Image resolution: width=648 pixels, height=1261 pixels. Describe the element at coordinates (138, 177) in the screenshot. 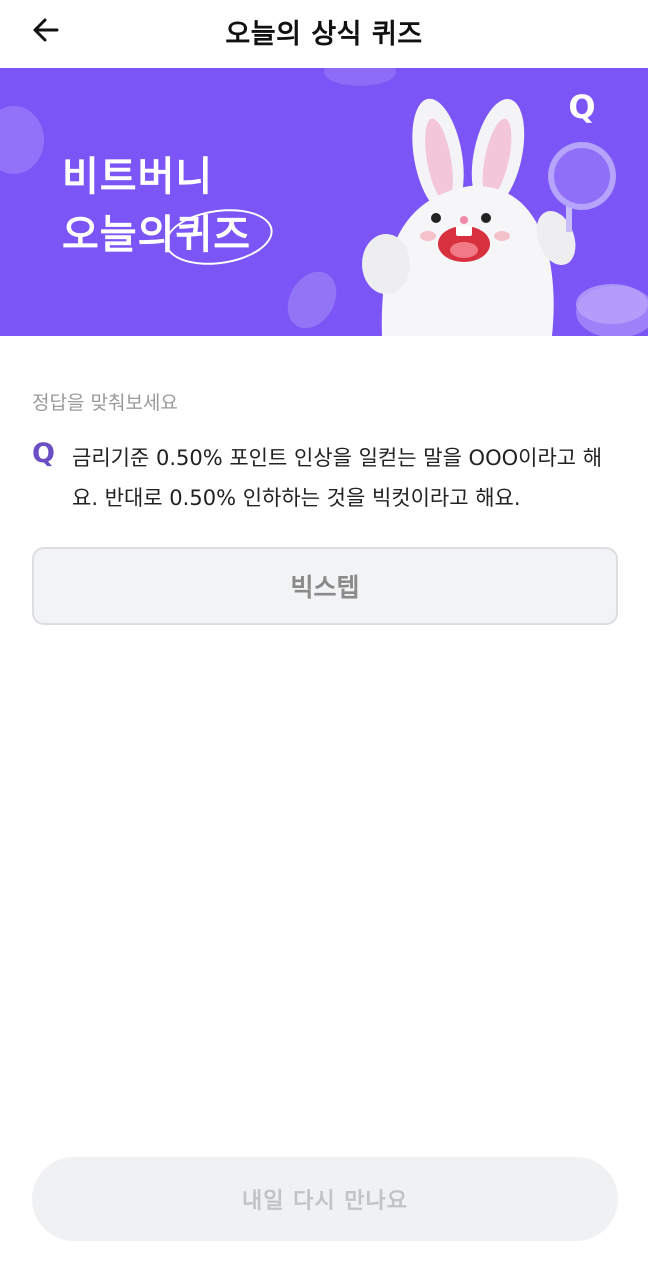

I see `banner-line-1: 비트버니` at that location.